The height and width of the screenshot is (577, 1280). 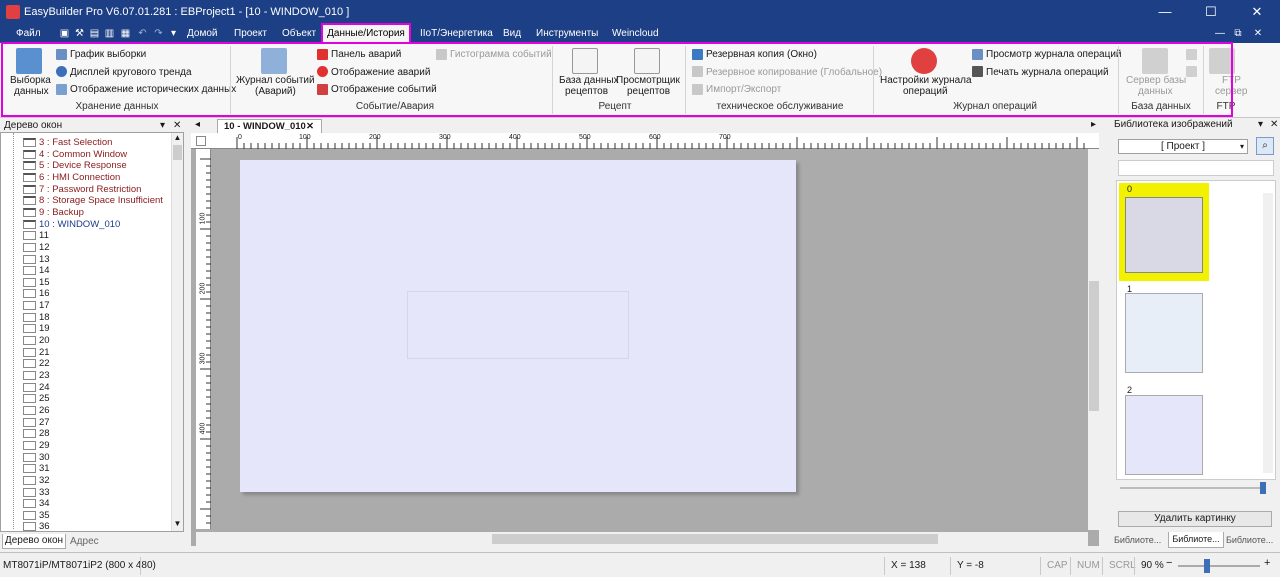 I want to click on customize-icon: ▾, so click(x=173, y=33).